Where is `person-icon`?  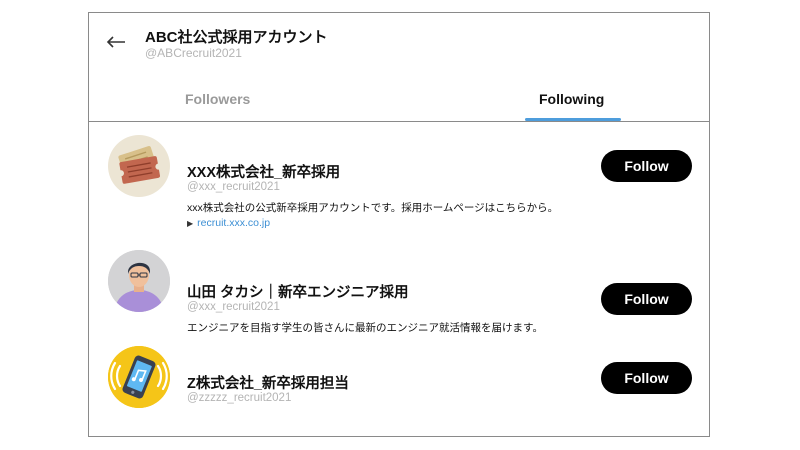 person-icon is located at coordinates (139, 281).